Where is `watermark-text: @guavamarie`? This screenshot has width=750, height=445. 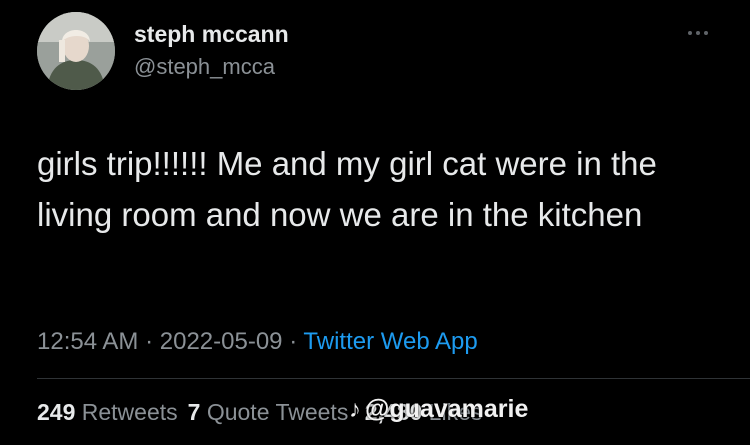 watermark-text: @guavamarie is located at coordinates (447, 409).